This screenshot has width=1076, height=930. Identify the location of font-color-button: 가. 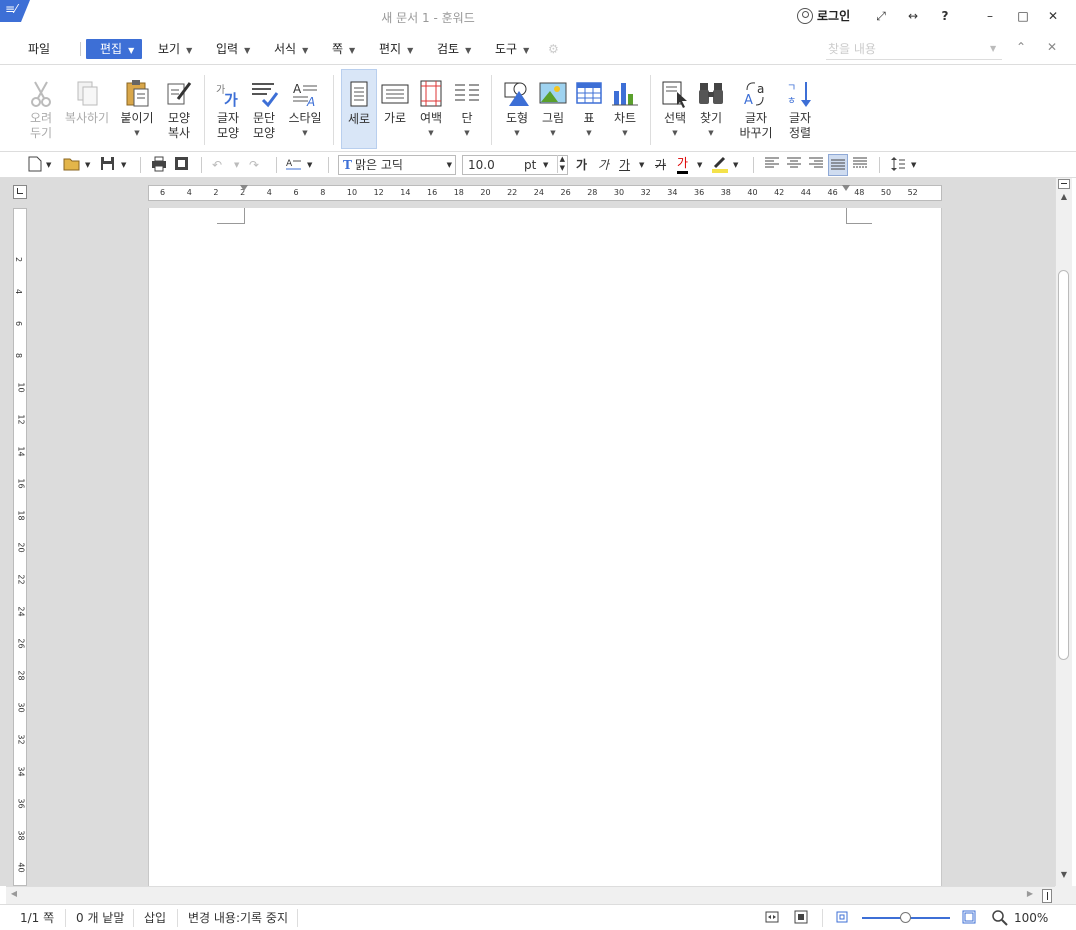
(683, 165).